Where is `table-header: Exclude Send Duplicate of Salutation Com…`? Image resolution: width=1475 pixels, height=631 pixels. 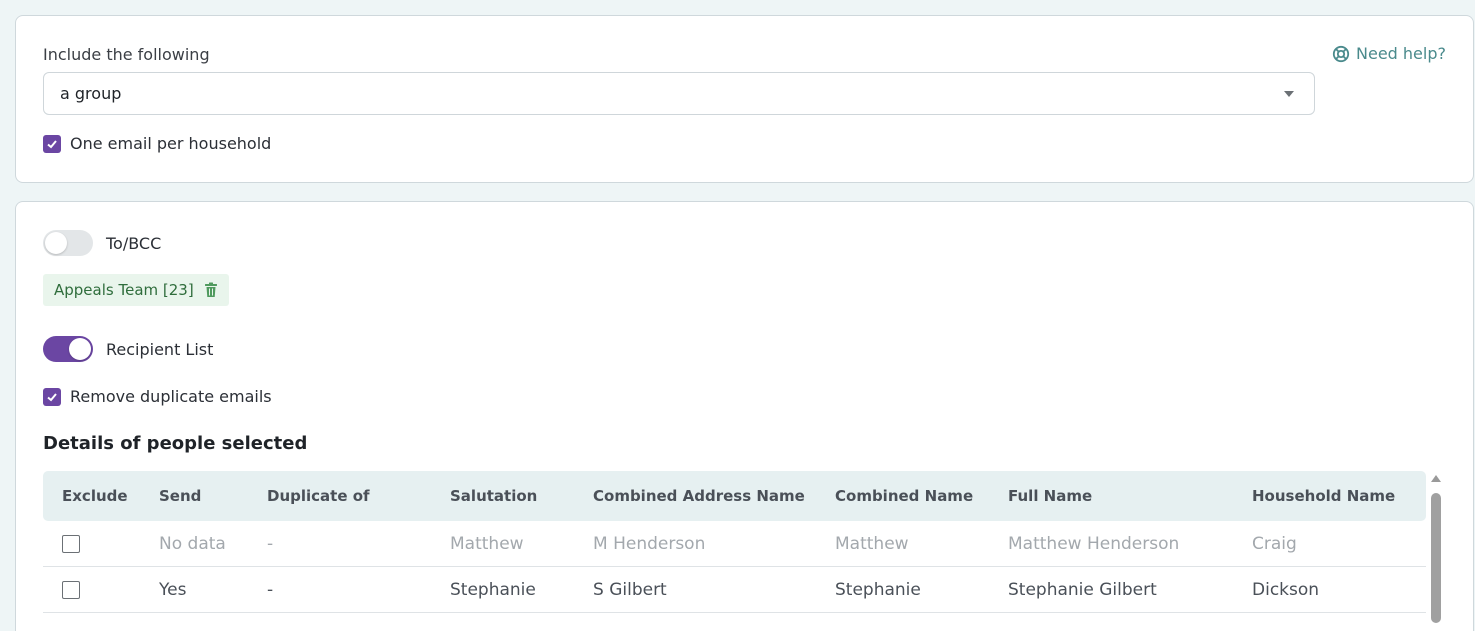 table-header: Exclude Send Duplicate of Salutation Com… is located at coordinates (734, 496).